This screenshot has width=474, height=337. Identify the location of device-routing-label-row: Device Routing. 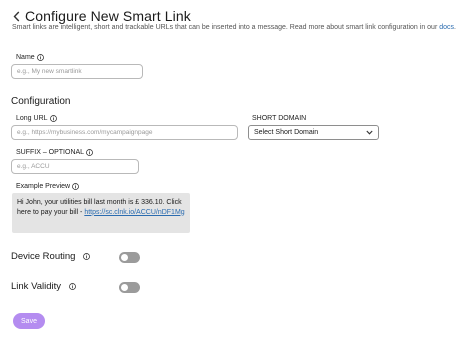
(51, 256).